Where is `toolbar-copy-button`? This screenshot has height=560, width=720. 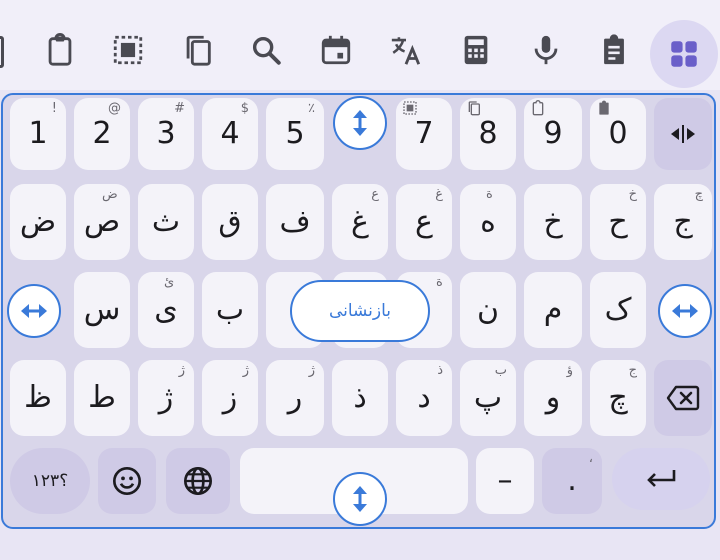
toolbar-copy-button is located at coordinates (198, 50).